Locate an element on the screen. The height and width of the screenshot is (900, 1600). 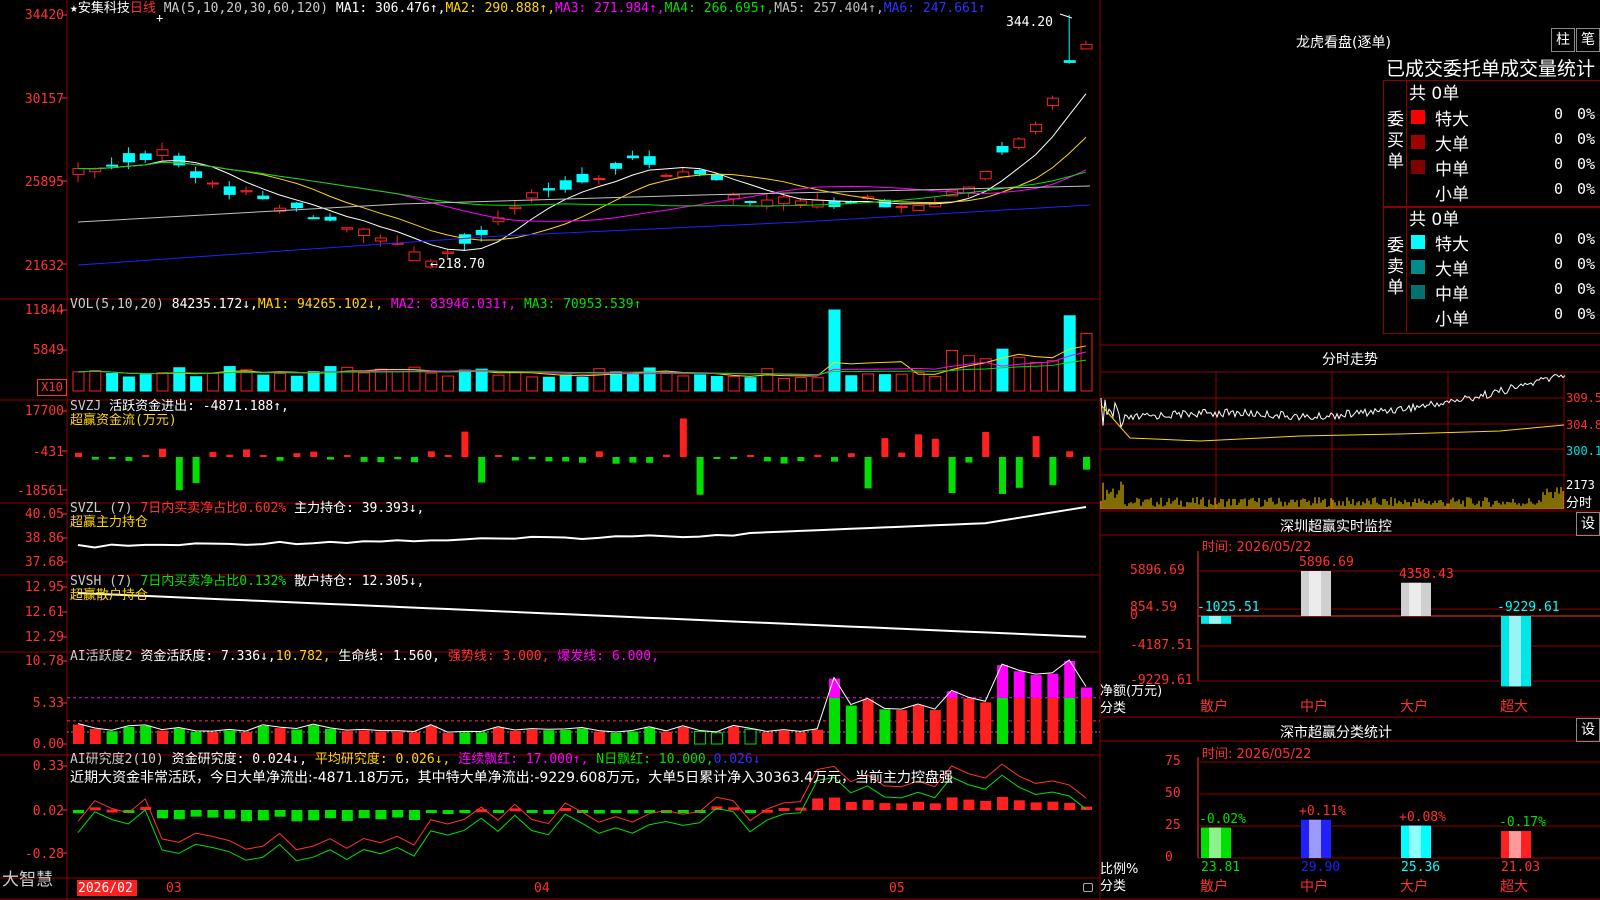
svzl-axis-2: 37.68 is located at coordinates (44, 562).